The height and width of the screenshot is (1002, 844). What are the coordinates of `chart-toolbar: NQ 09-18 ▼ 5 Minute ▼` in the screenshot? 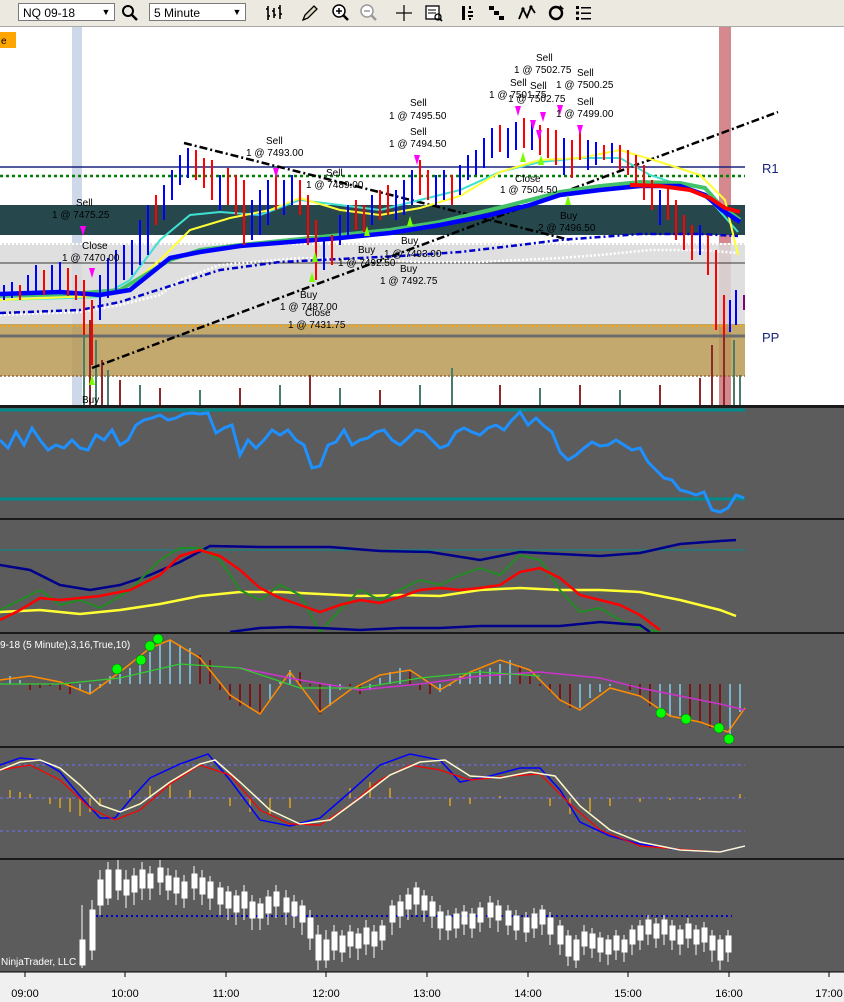 It's located at (422, 13).